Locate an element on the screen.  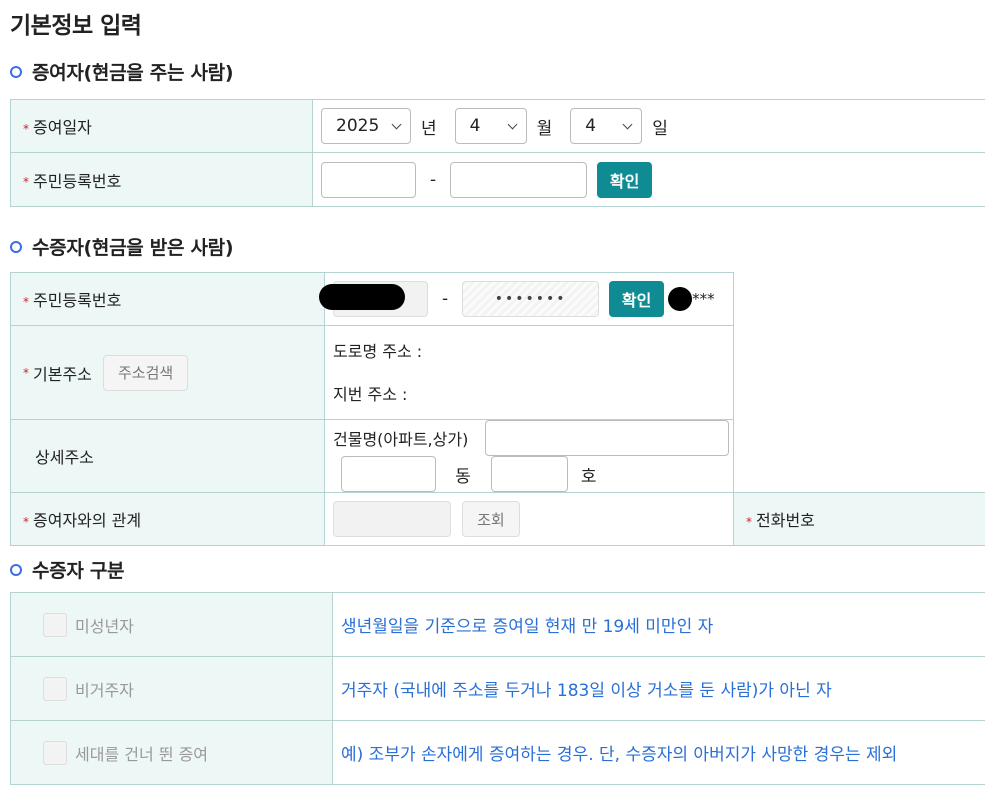
address-label-cell: * 기본주소 주소검색 is located at coordinates (168, 373).